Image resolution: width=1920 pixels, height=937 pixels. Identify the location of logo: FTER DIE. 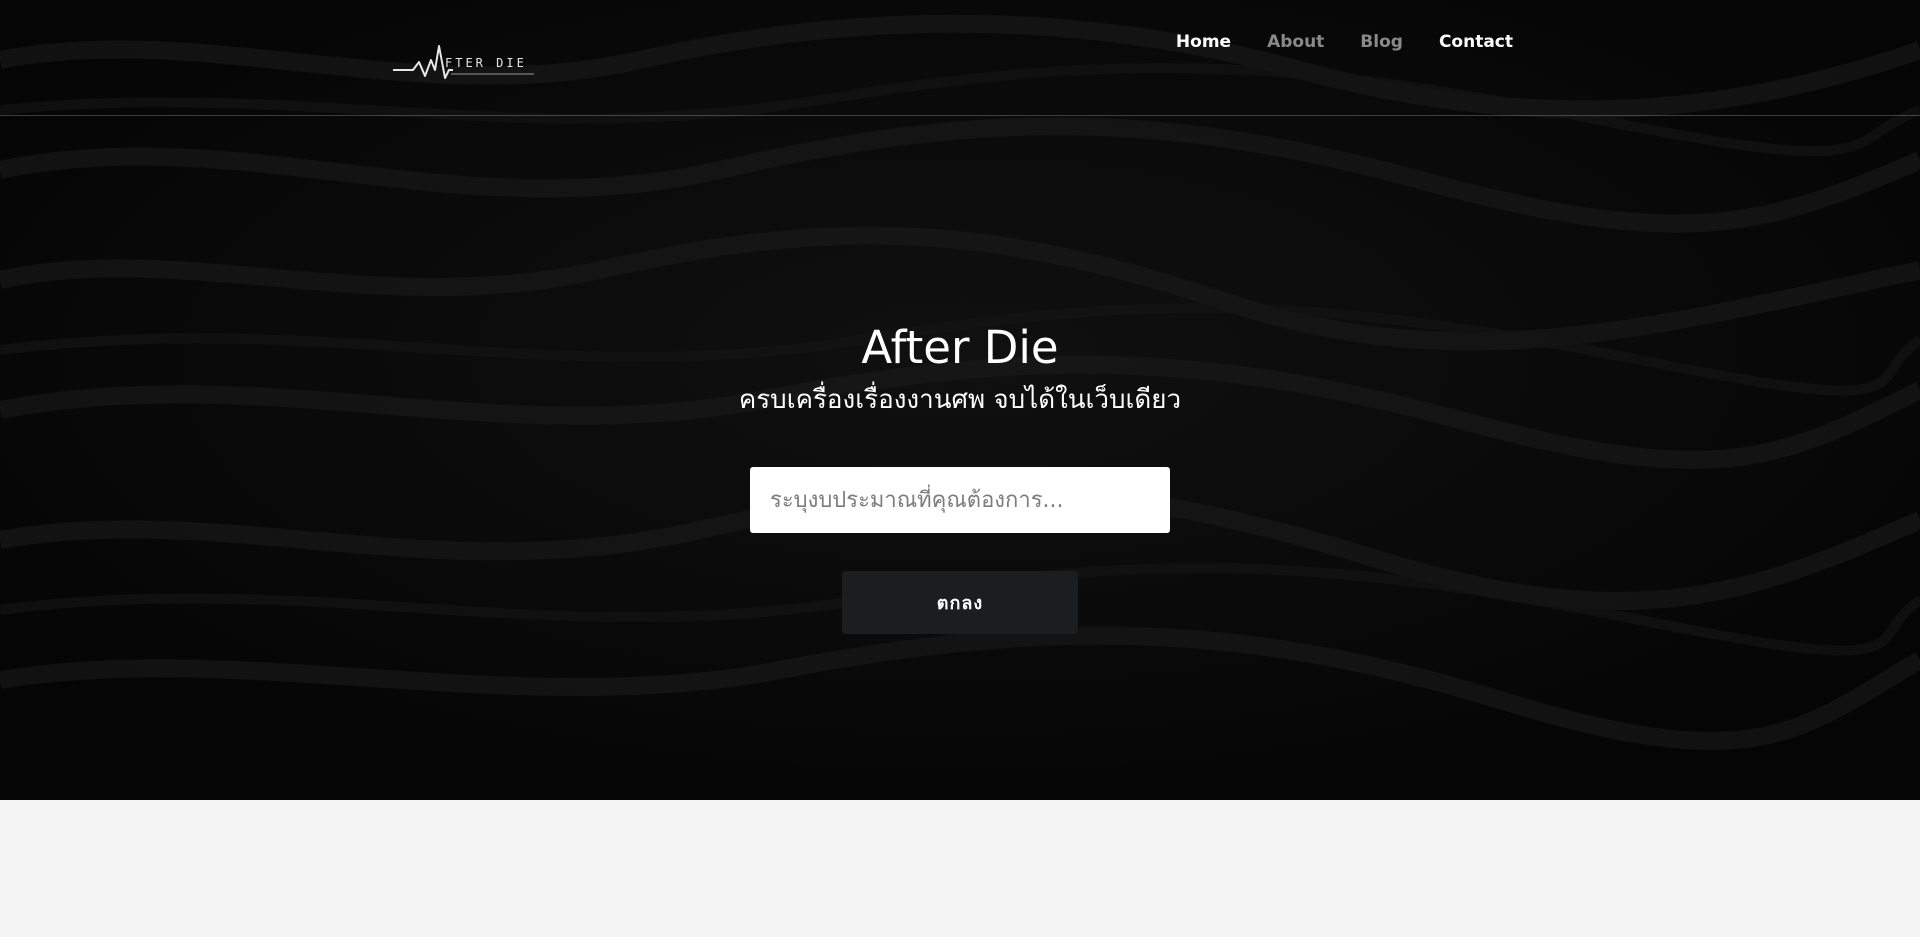
(463, 63).